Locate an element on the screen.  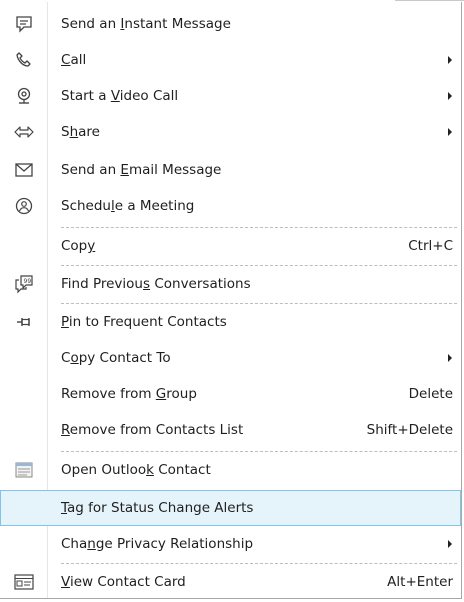
menu-item-open-outlook-contact: Open Outlook Contact is located at coordinates (230, 470).